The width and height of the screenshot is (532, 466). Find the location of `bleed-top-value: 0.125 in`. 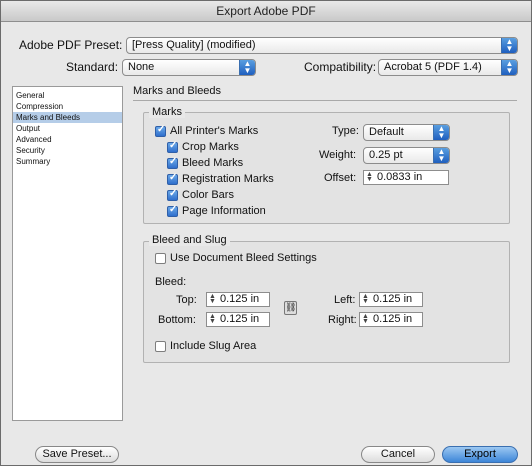

bleed-top-value: 0.125 in is located at coordinates (240, 299).